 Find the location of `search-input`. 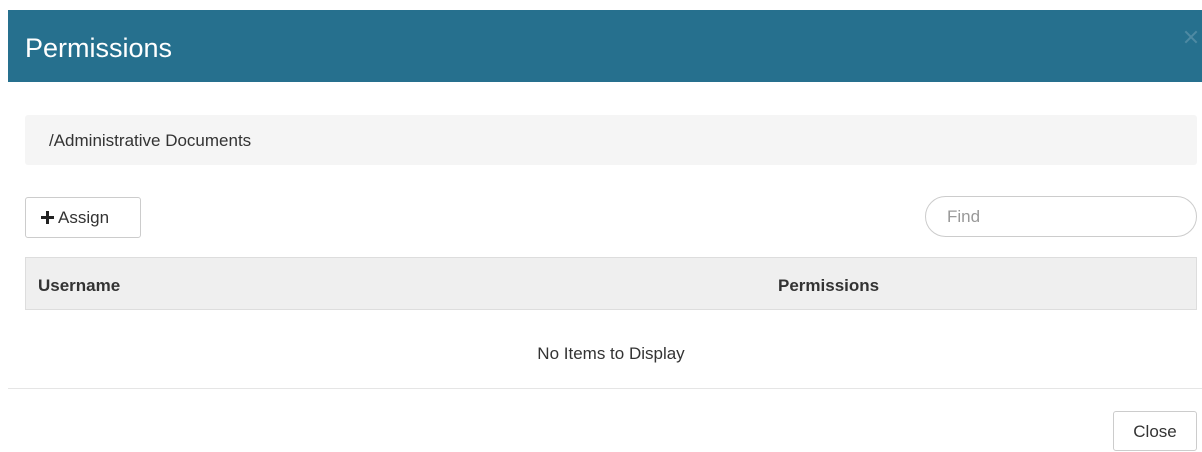

search-input is located at coordinates (1061, 216).